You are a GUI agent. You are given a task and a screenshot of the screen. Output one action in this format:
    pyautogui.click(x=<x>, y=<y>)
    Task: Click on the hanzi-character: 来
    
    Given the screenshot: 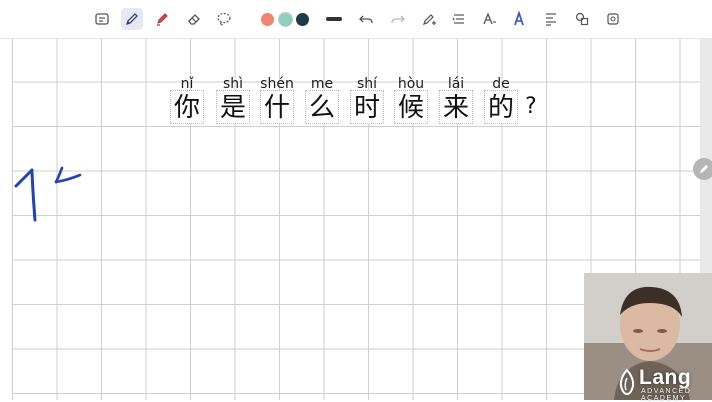 What is the action you would take?
    pyautogui.click(x=456, y=107)
    